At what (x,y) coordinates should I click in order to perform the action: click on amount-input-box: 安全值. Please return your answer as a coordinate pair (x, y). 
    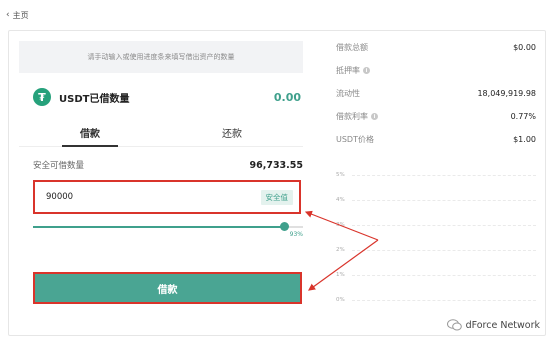
    Looking at the image, I should click on (167, 197).